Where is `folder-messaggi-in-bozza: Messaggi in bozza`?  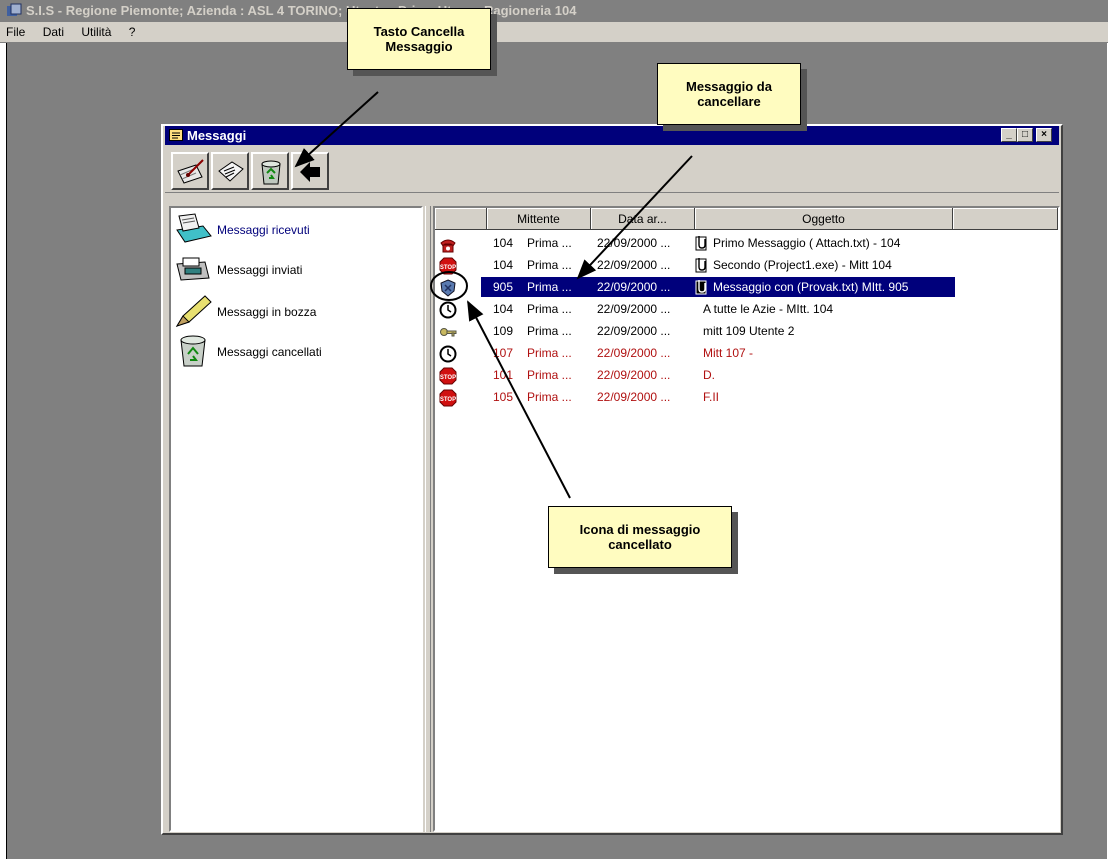 folder-messaggi-in-bozza: Messaggi in bozza is located at coordinates (293, 312).